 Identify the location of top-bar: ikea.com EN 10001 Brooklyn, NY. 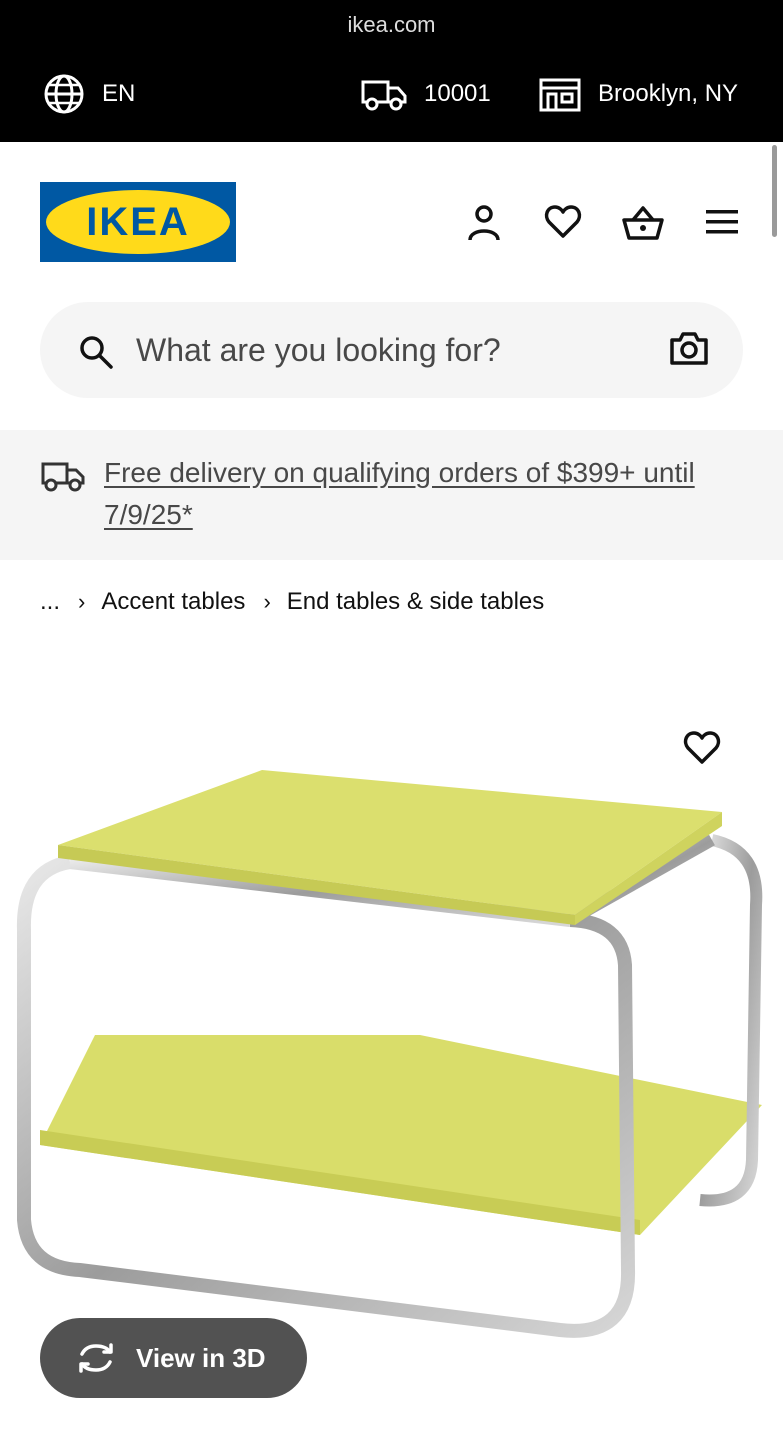
(391, 71).